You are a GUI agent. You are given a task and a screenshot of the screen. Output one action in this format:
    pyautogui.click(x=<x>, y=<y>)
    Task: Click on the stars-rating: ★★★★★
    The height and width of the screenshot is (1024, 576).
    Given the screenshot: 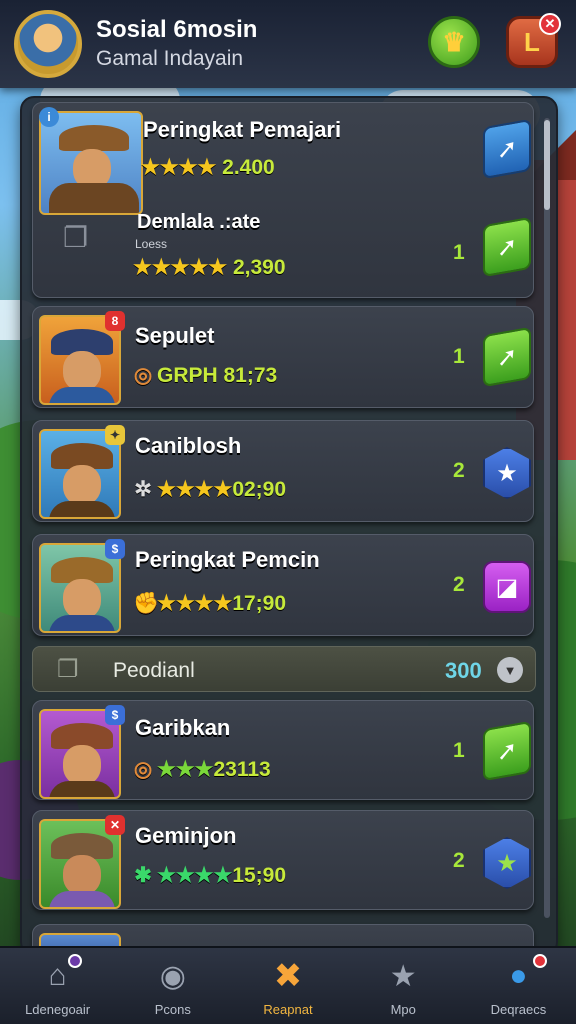 What is the action you would take?
    pyautogui.click(x=180, y=267)
    